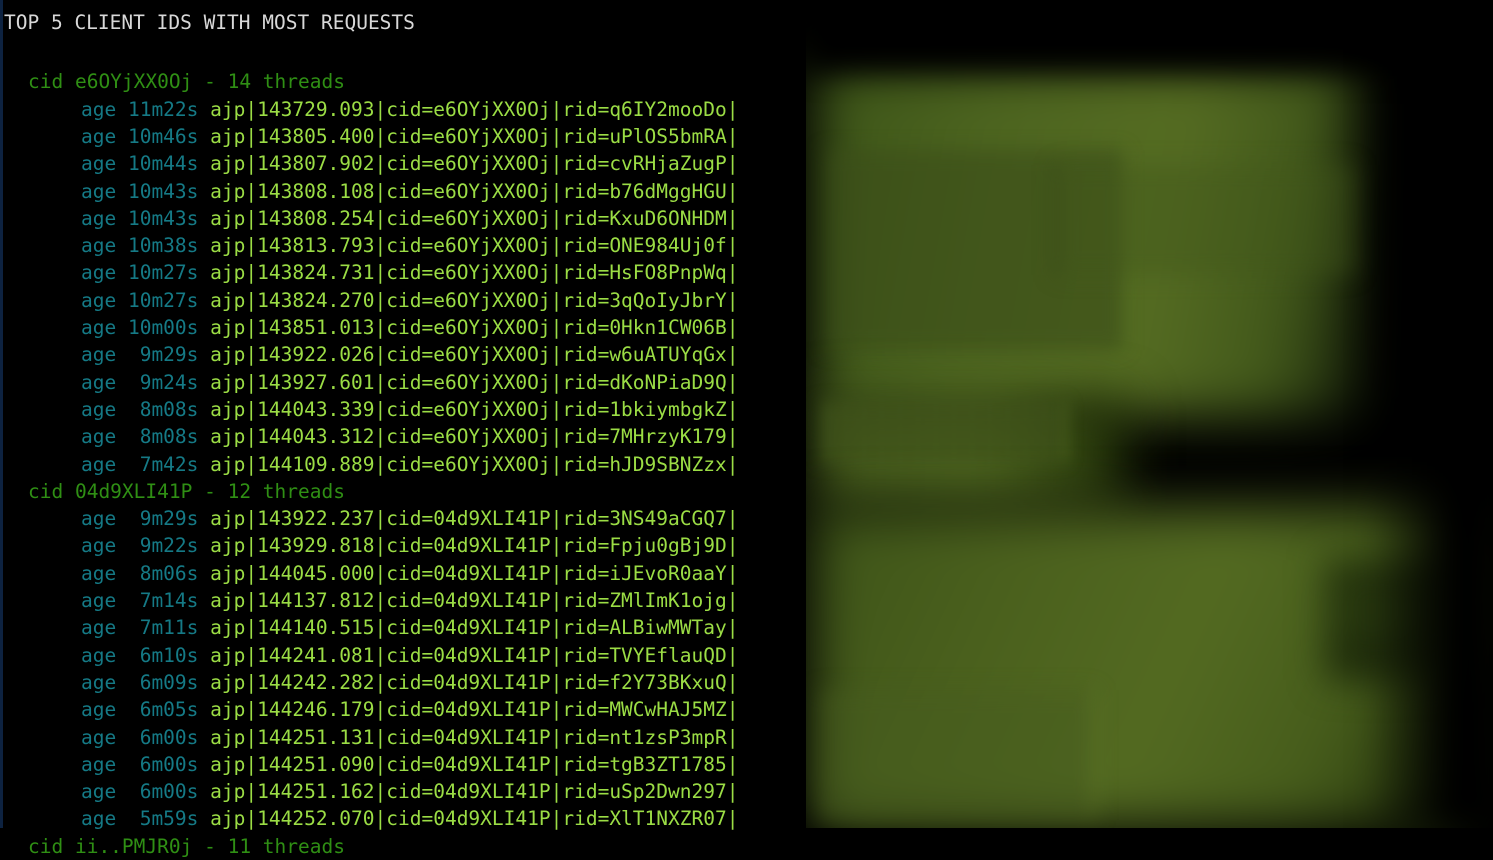  What do you see at coordinates (140, 382) in the screenshot?
I see `thread-age: age 9m24s` at bounding box center [140, 382].